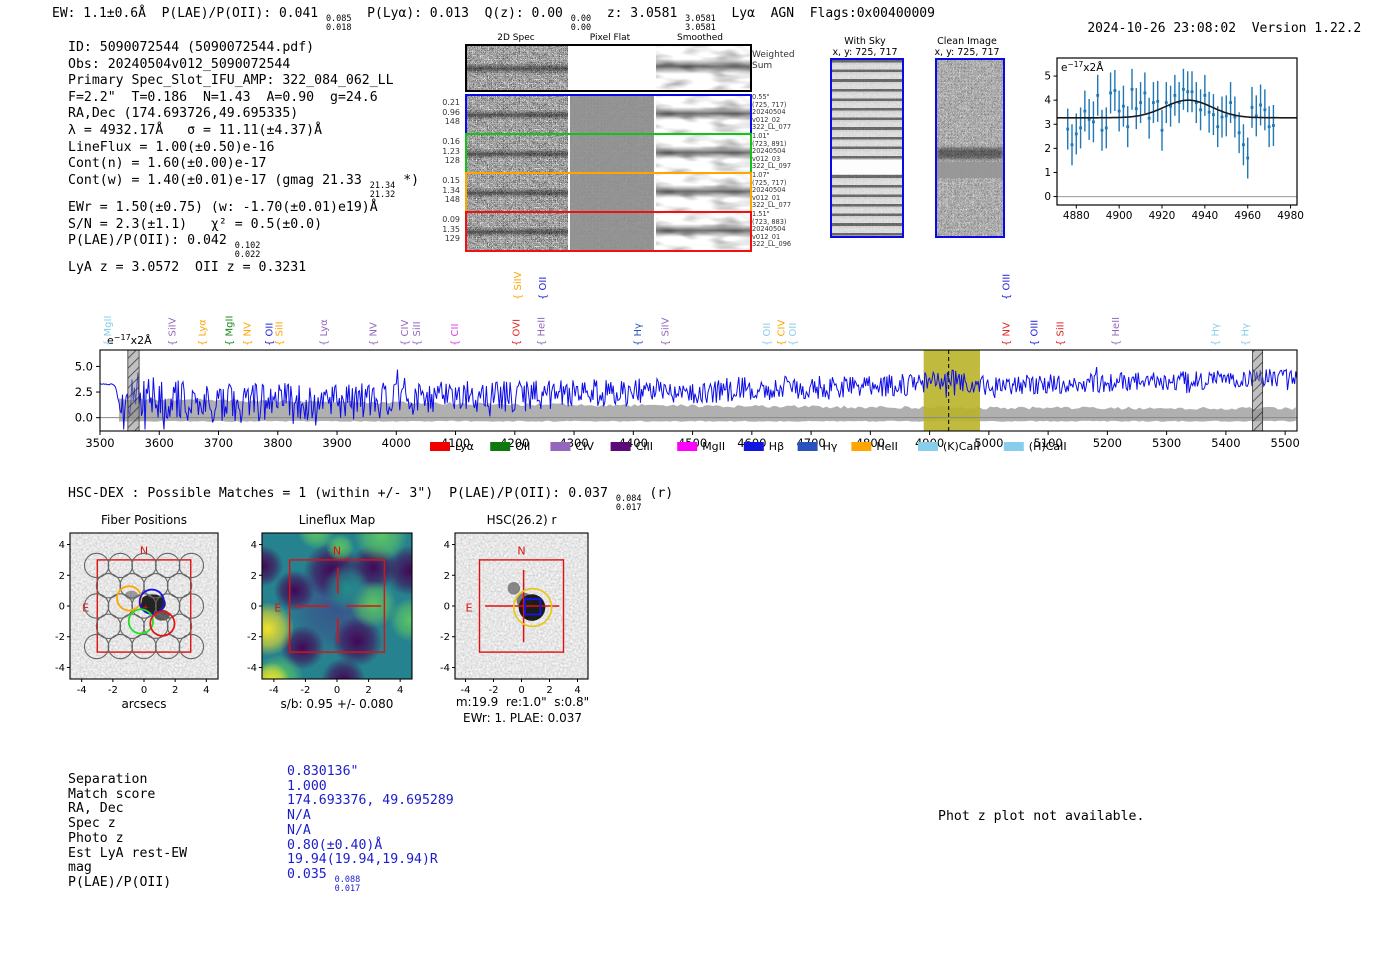 The width and height of the screenshot is (1400, 953). Describe the element at coordinates (773, 60) in the screenshot. I see `weighted-sum-label: Weighted Sum` at that location.